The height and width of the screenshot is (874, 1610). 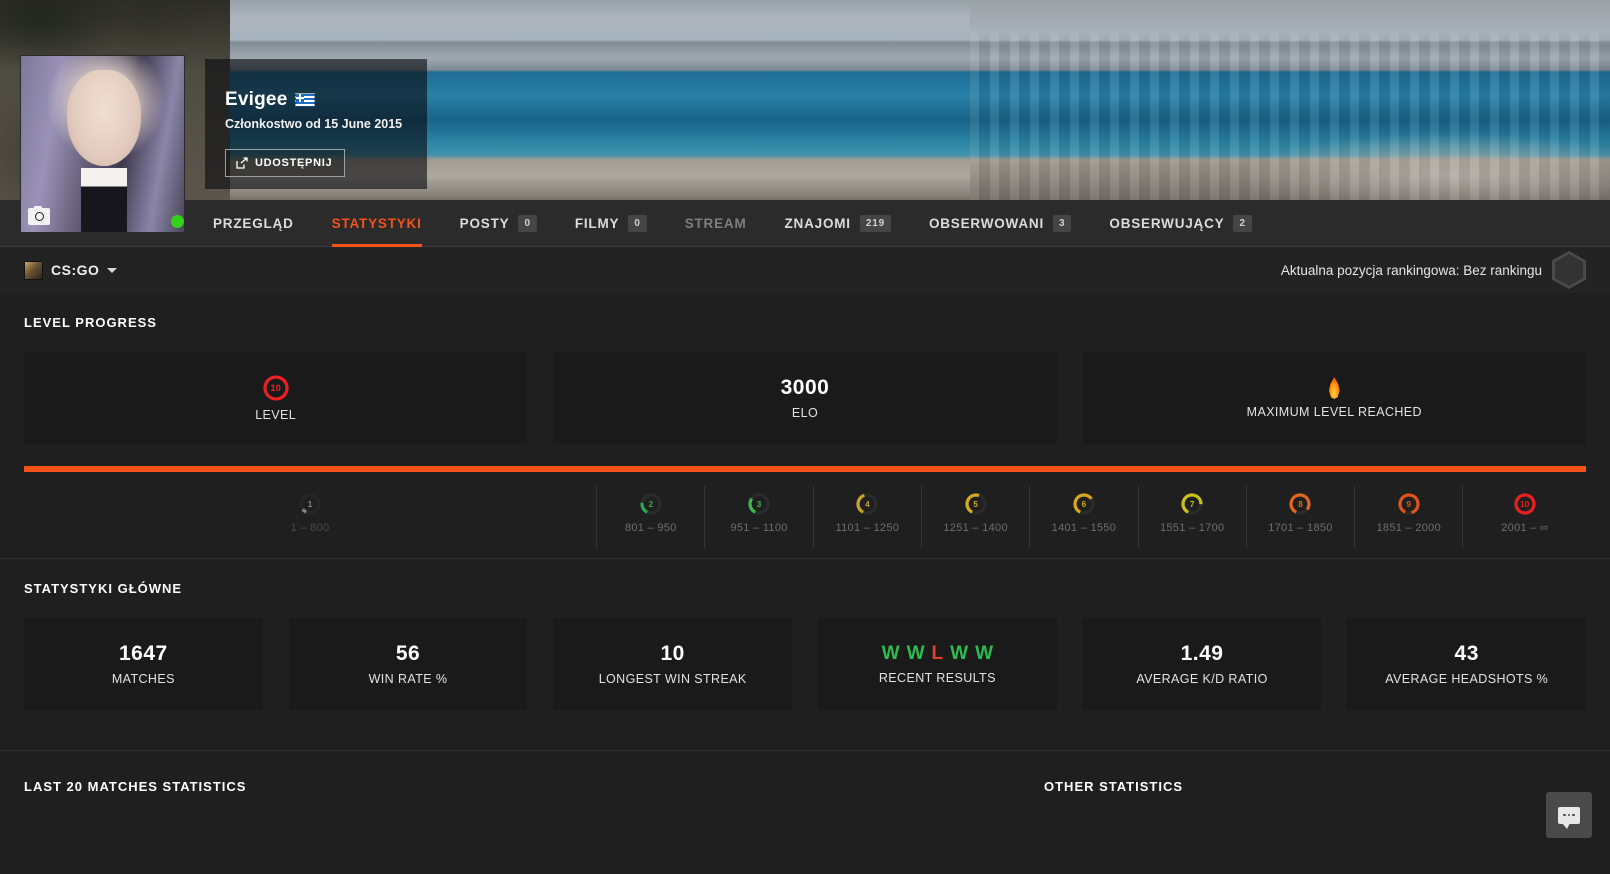 What do you see at coordinates (597, 223) in the screenshot?
I see `nav-item-label: FILMY` at bounding box center [597, 223].